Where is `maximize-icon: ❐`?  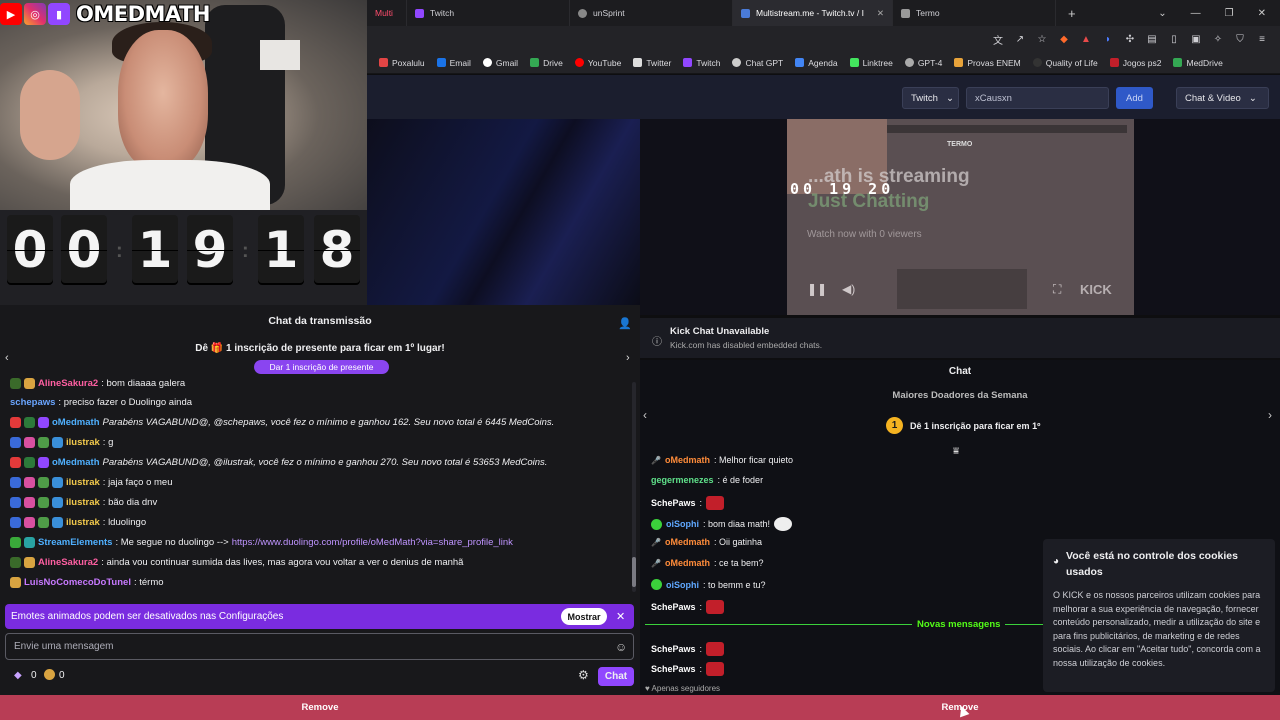 maximize-icon: ❐ is located at coordinates (1229, 13).